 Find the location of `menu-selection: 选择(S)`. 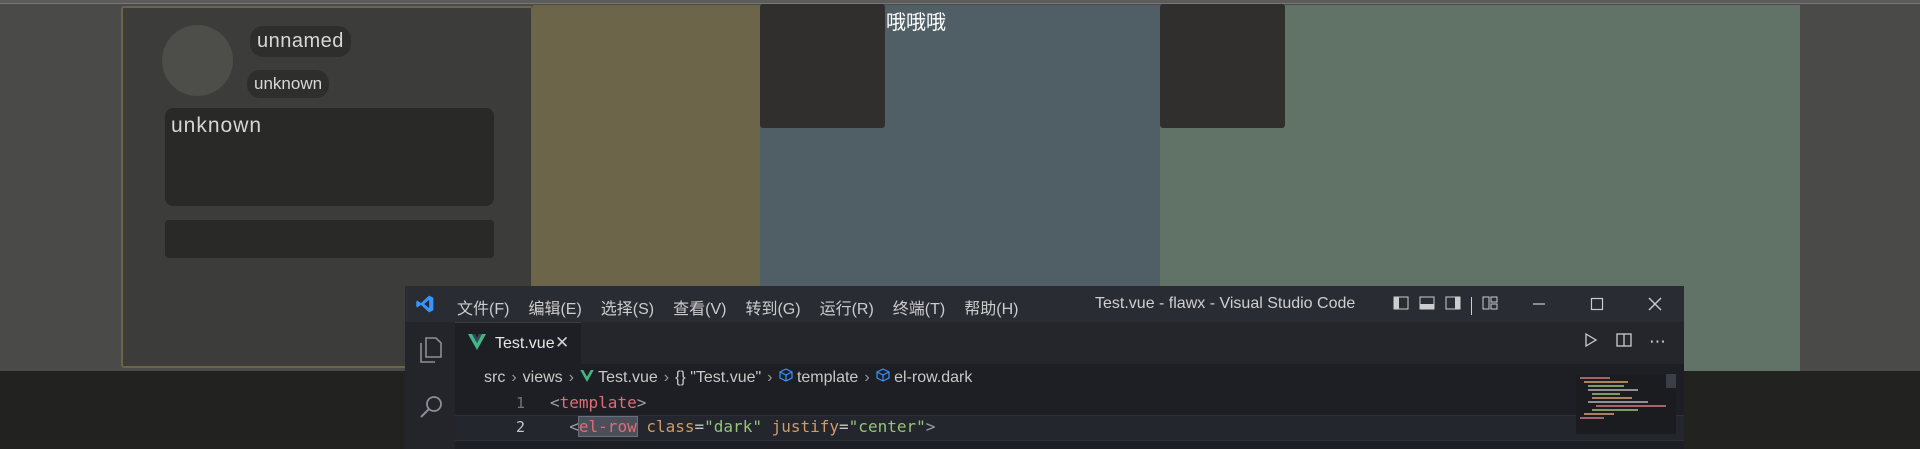

menu-selection: 选择(S) is located at coordinates (627, 307).